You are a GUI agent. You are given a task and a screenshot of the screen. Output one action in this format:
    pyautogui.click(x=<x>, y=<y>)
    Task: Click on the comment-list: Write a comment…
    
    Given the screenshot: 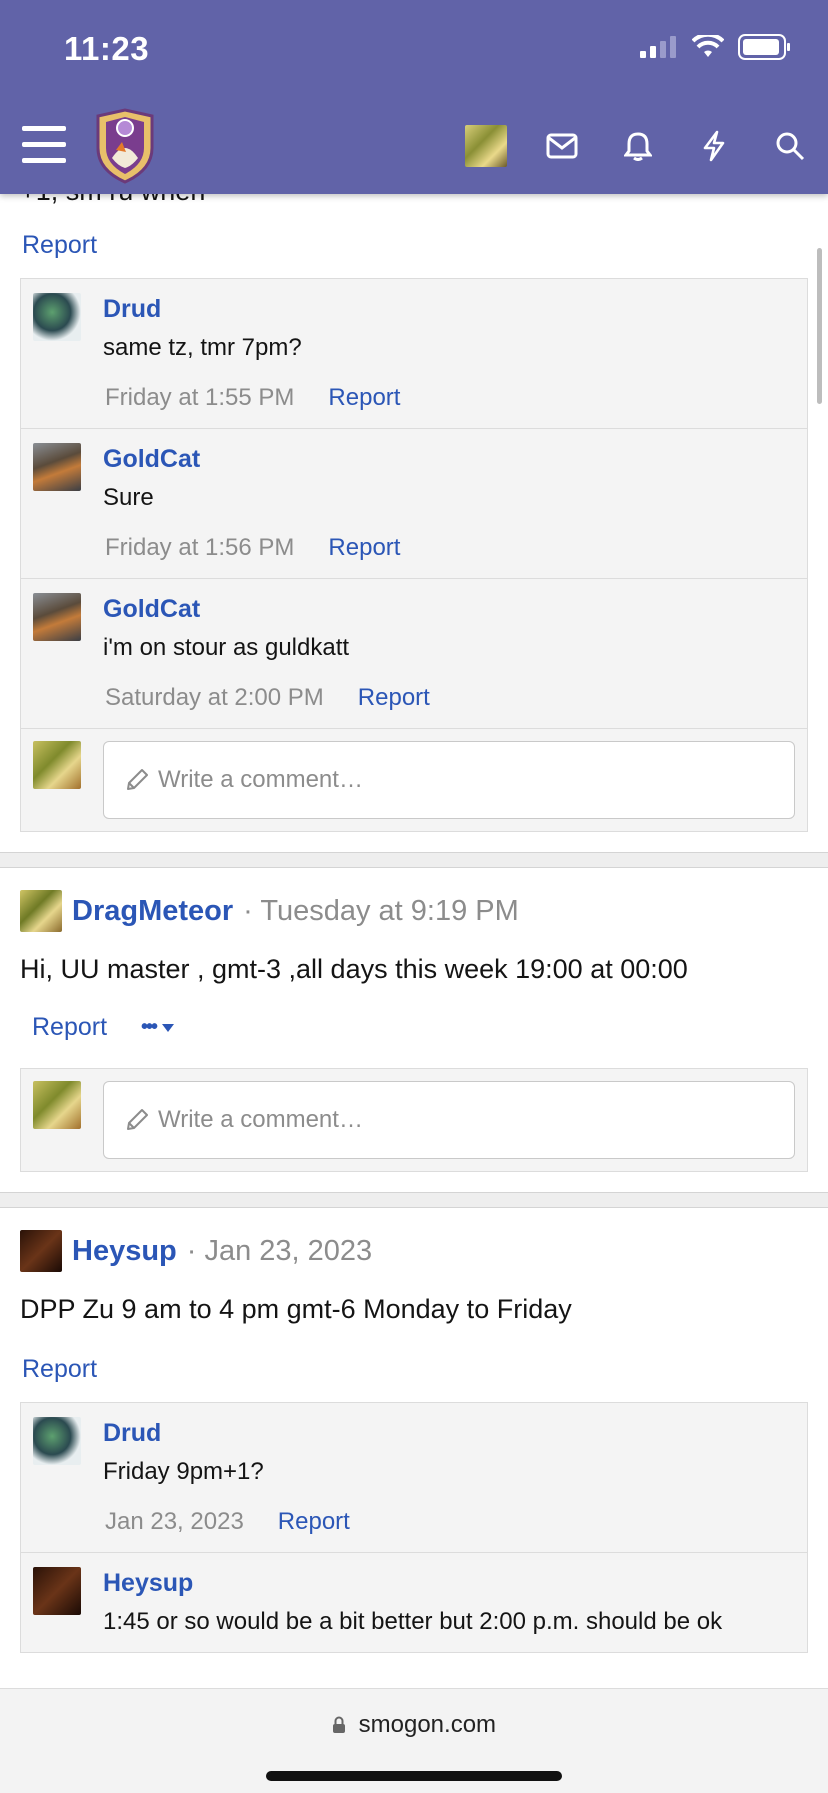 What is the action you would take?
    pyautogui.click(x=414, y=1120)
    